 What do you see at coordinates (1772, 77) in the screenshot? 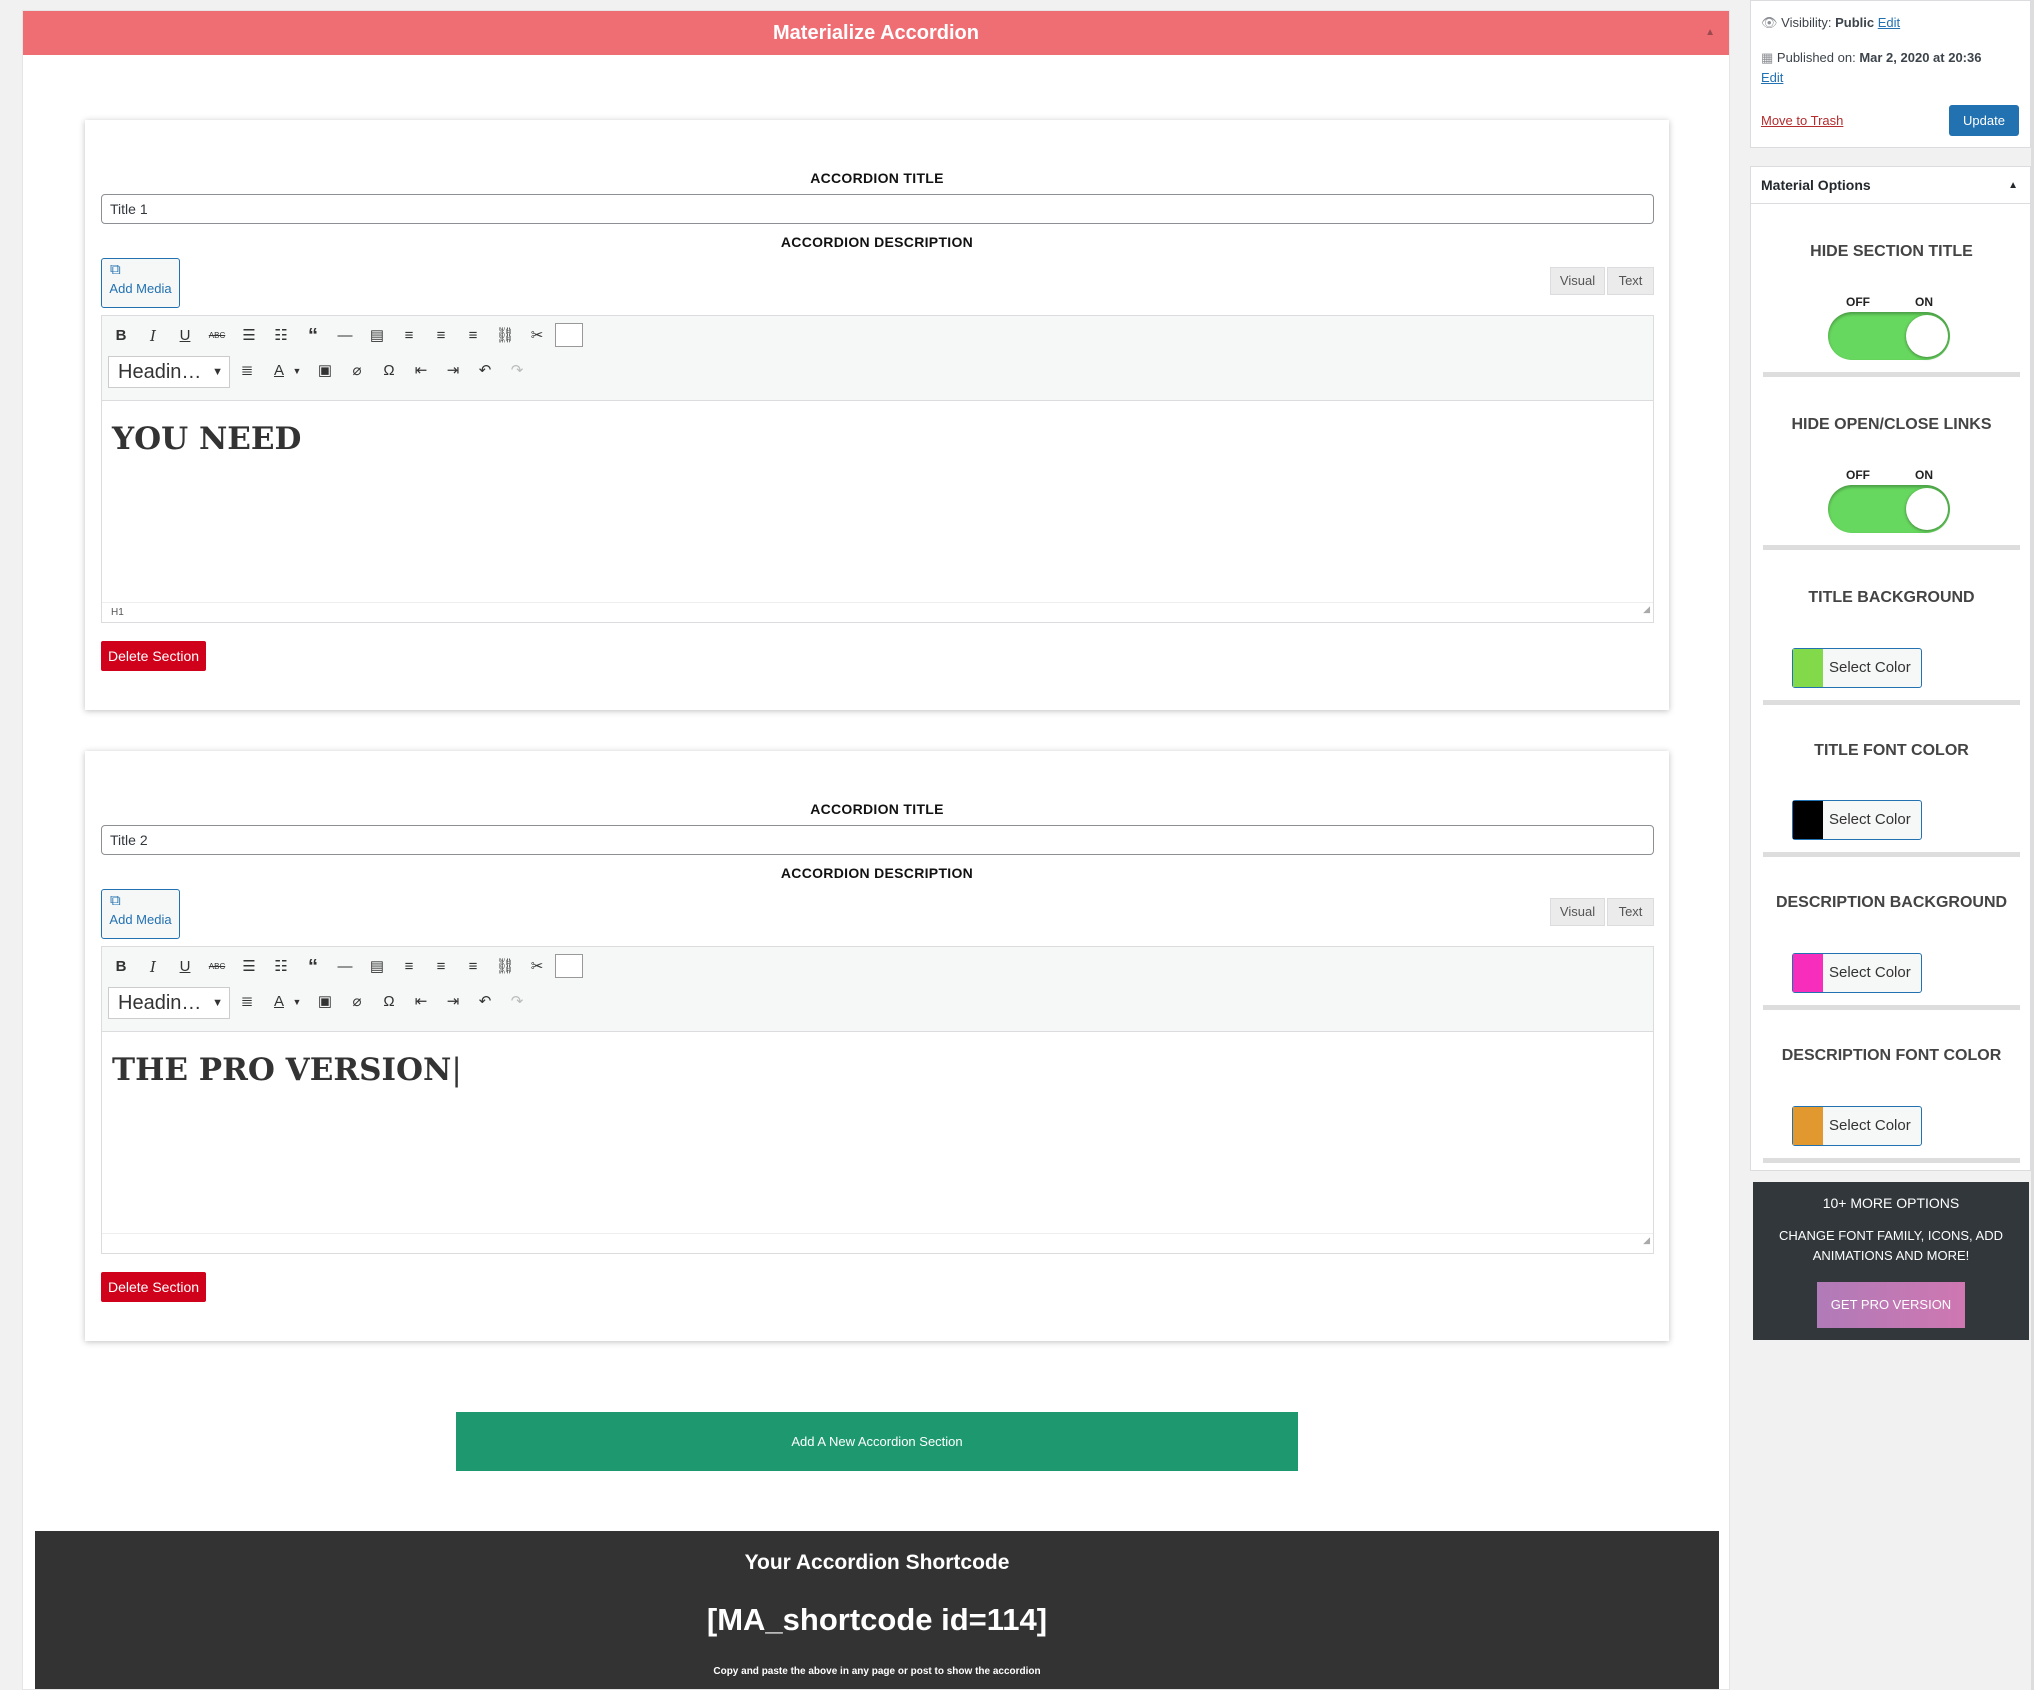
I see `published-edit-link: Edit` at bounding box center [1772, 77].